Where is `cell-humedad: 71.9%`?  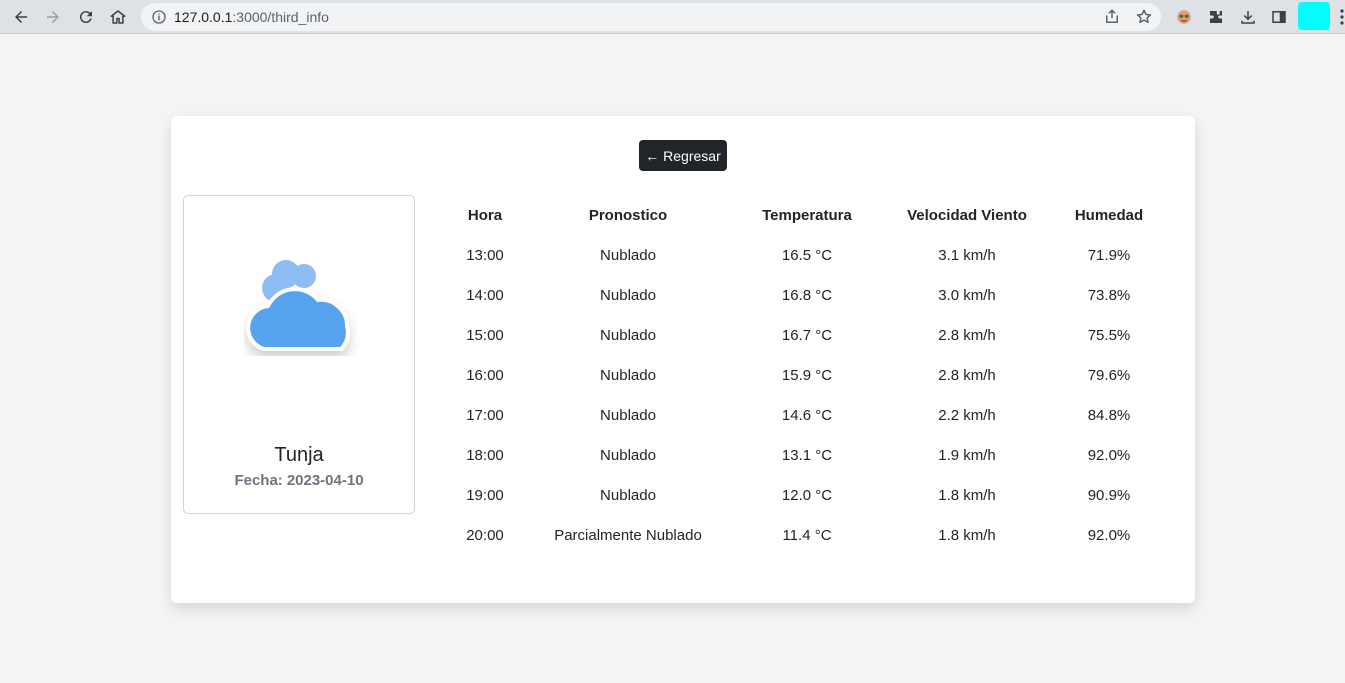
cell-humedad: 71.9% is located at coordinates (1109, 255).